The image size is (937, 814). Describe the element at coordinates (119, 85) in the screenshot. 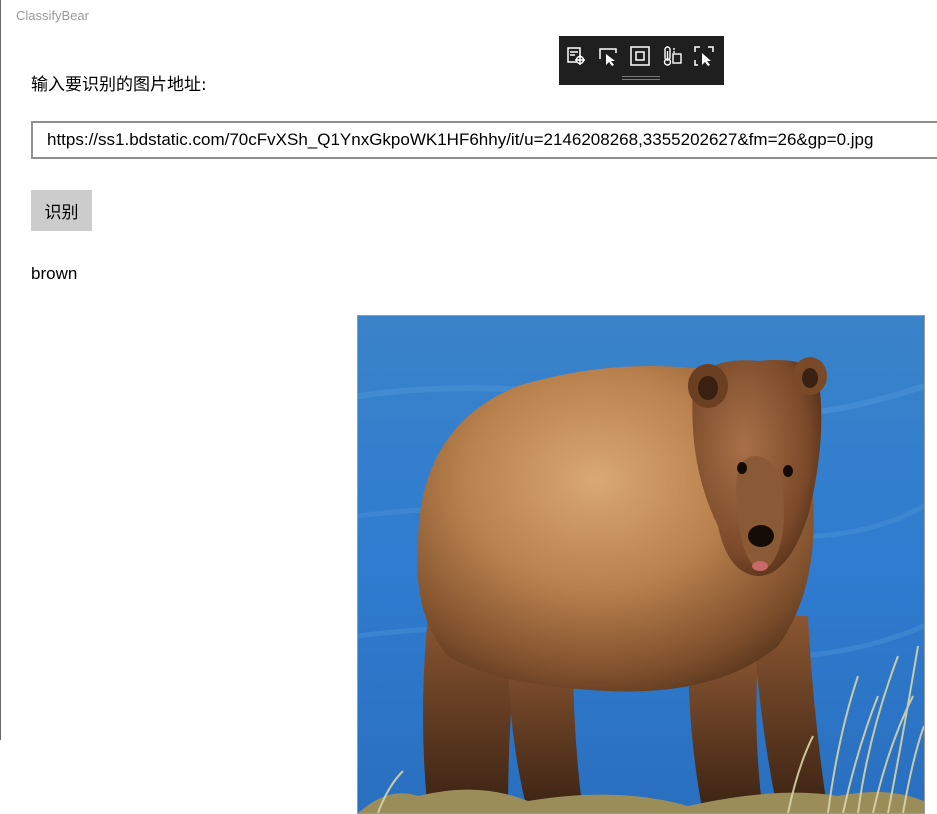

I see `url-prompt-label: 输入要识别的图片地址:` at that location.